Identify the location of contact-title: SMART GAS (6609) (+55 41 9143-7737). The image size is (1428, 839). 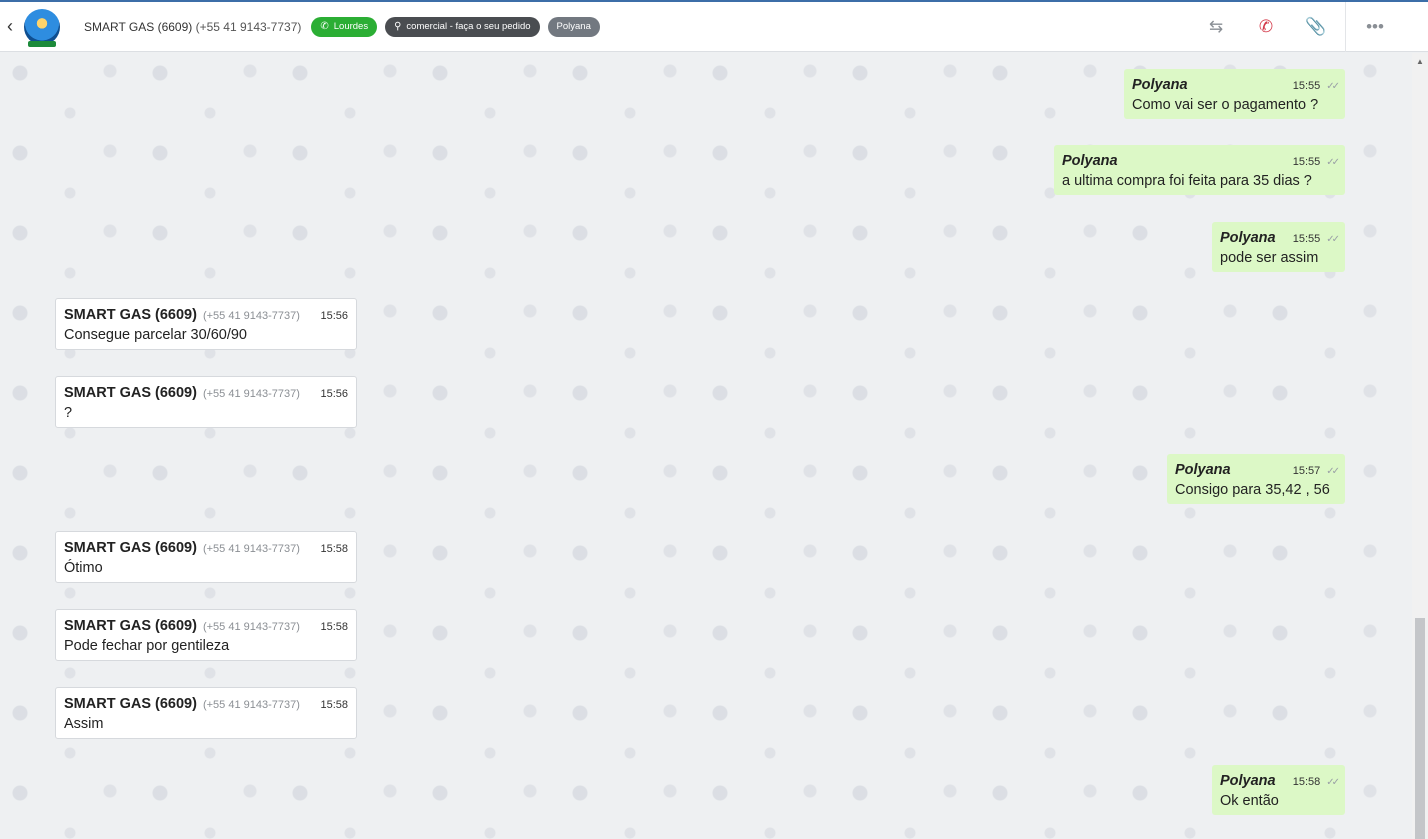
(192, 27).